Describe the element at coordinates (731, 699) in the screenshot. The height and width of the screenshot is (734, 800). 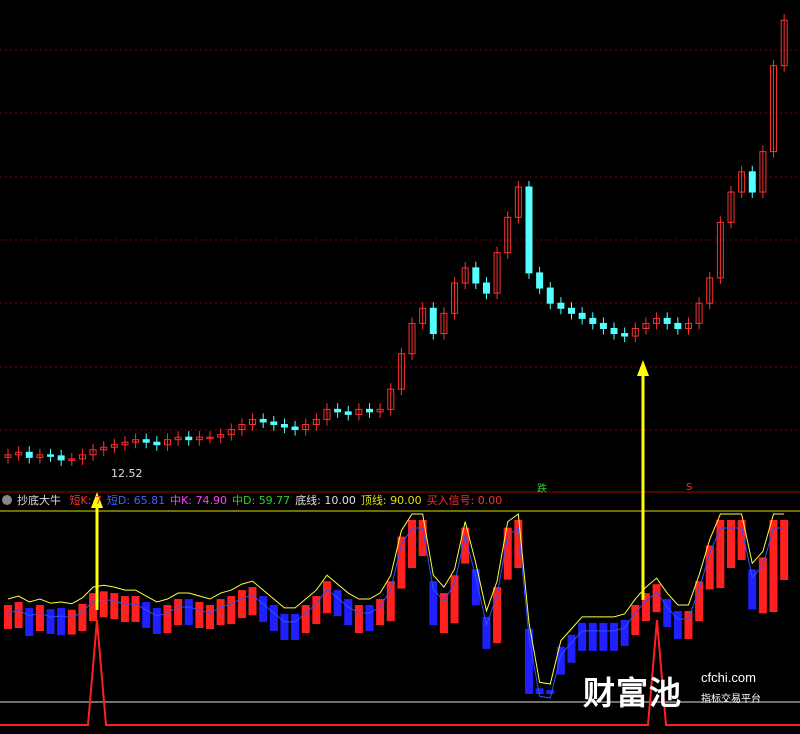
I see `watermark-subtitle: 指标交易平台` at that location.